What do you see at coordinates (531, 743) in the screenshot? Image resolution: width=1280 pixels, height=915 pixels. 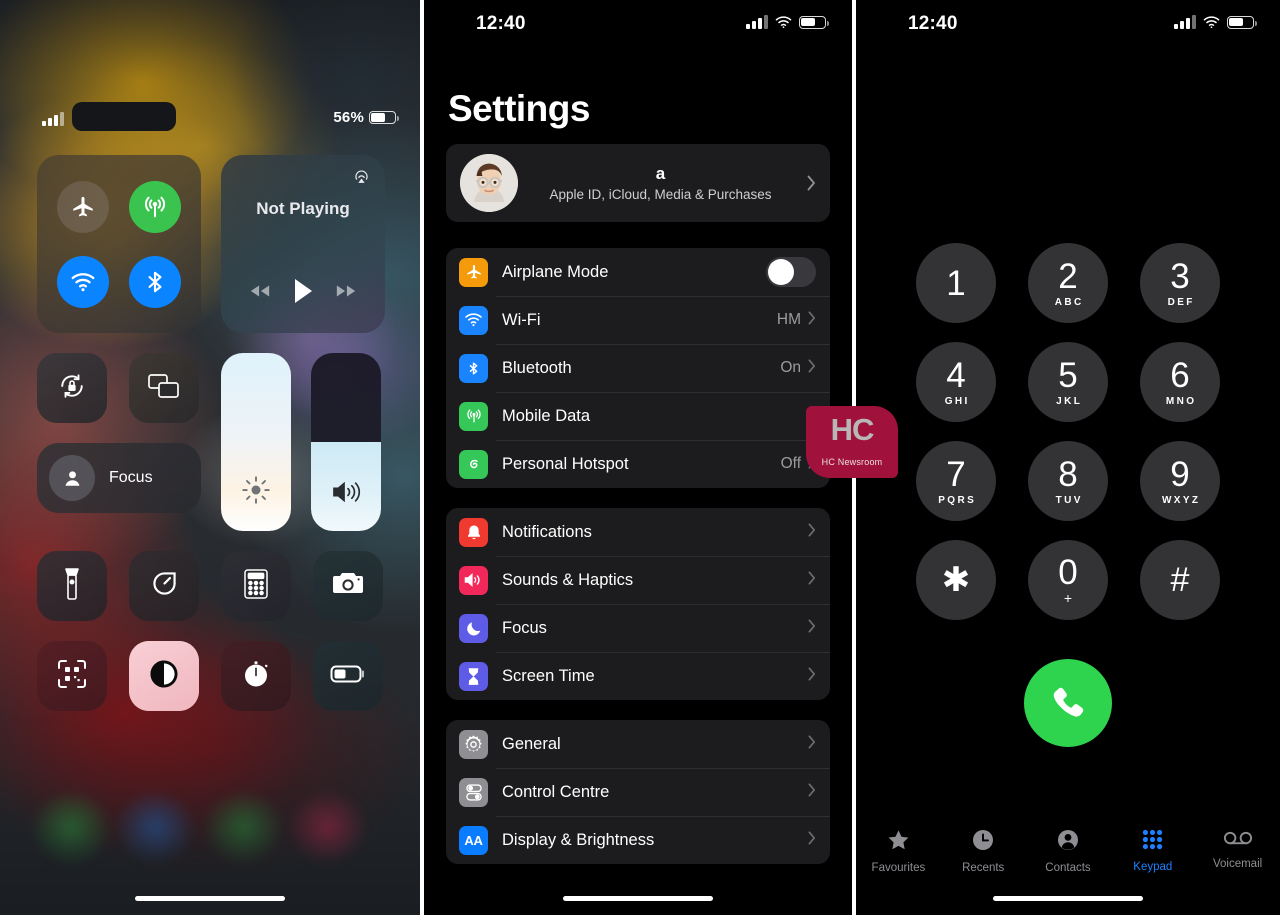 I see `settings-row-label: General` at bounding box center [531, 743].